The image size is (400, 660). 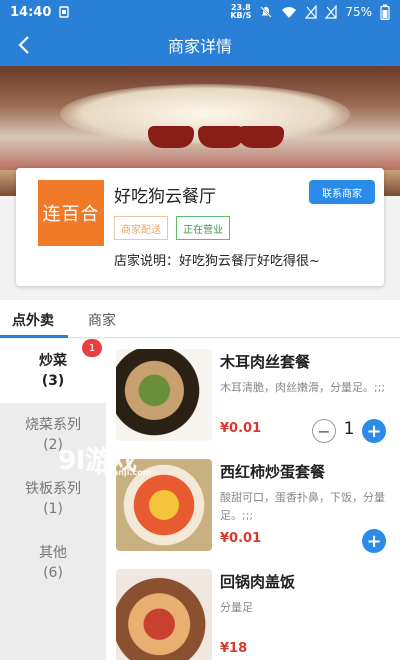 What do you see at coordinates (102, 320) in the screenshot?
I see `tab-shop: 商家` at bounding box center [102, 320].